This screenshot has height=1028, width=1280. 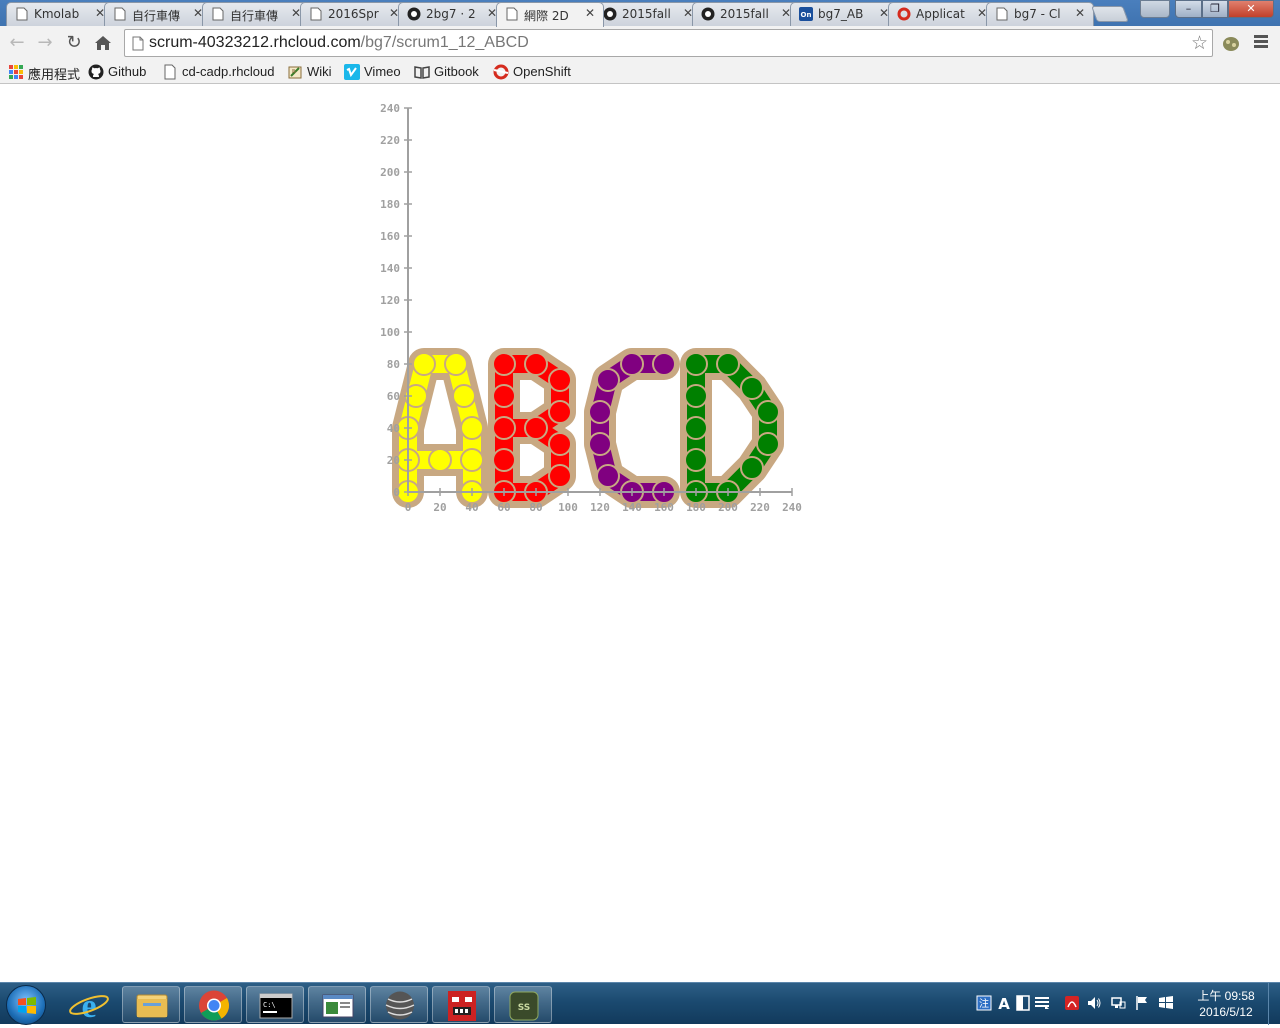 What do you see at coordinates (1040, 14) in the screenshot?
I see `tab-10: bg7 - Cl ✕` at bounding box center [1040, 14].